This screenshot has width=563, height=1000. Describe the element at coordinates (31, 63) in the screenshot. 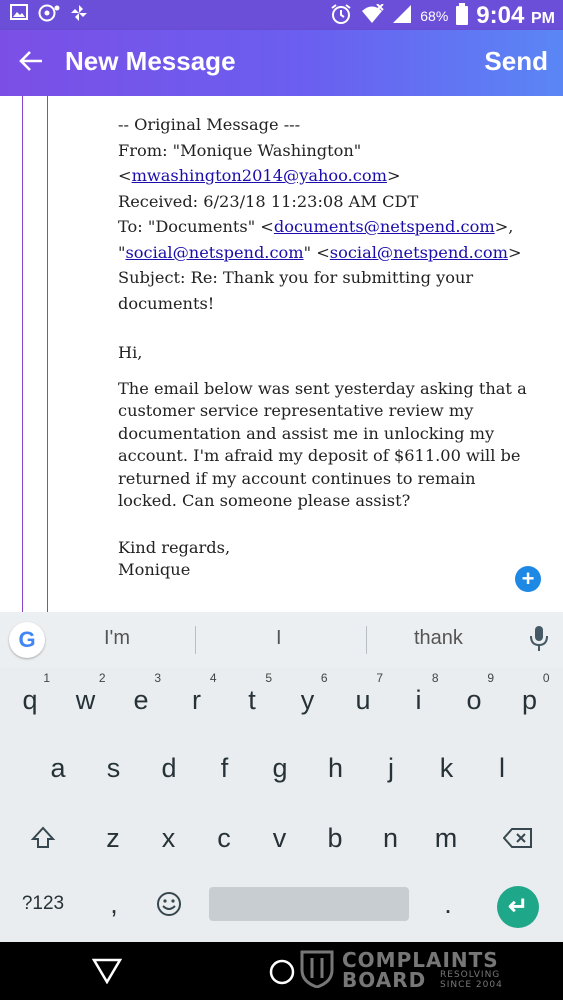

I see `back-arrow-icon` at that location.